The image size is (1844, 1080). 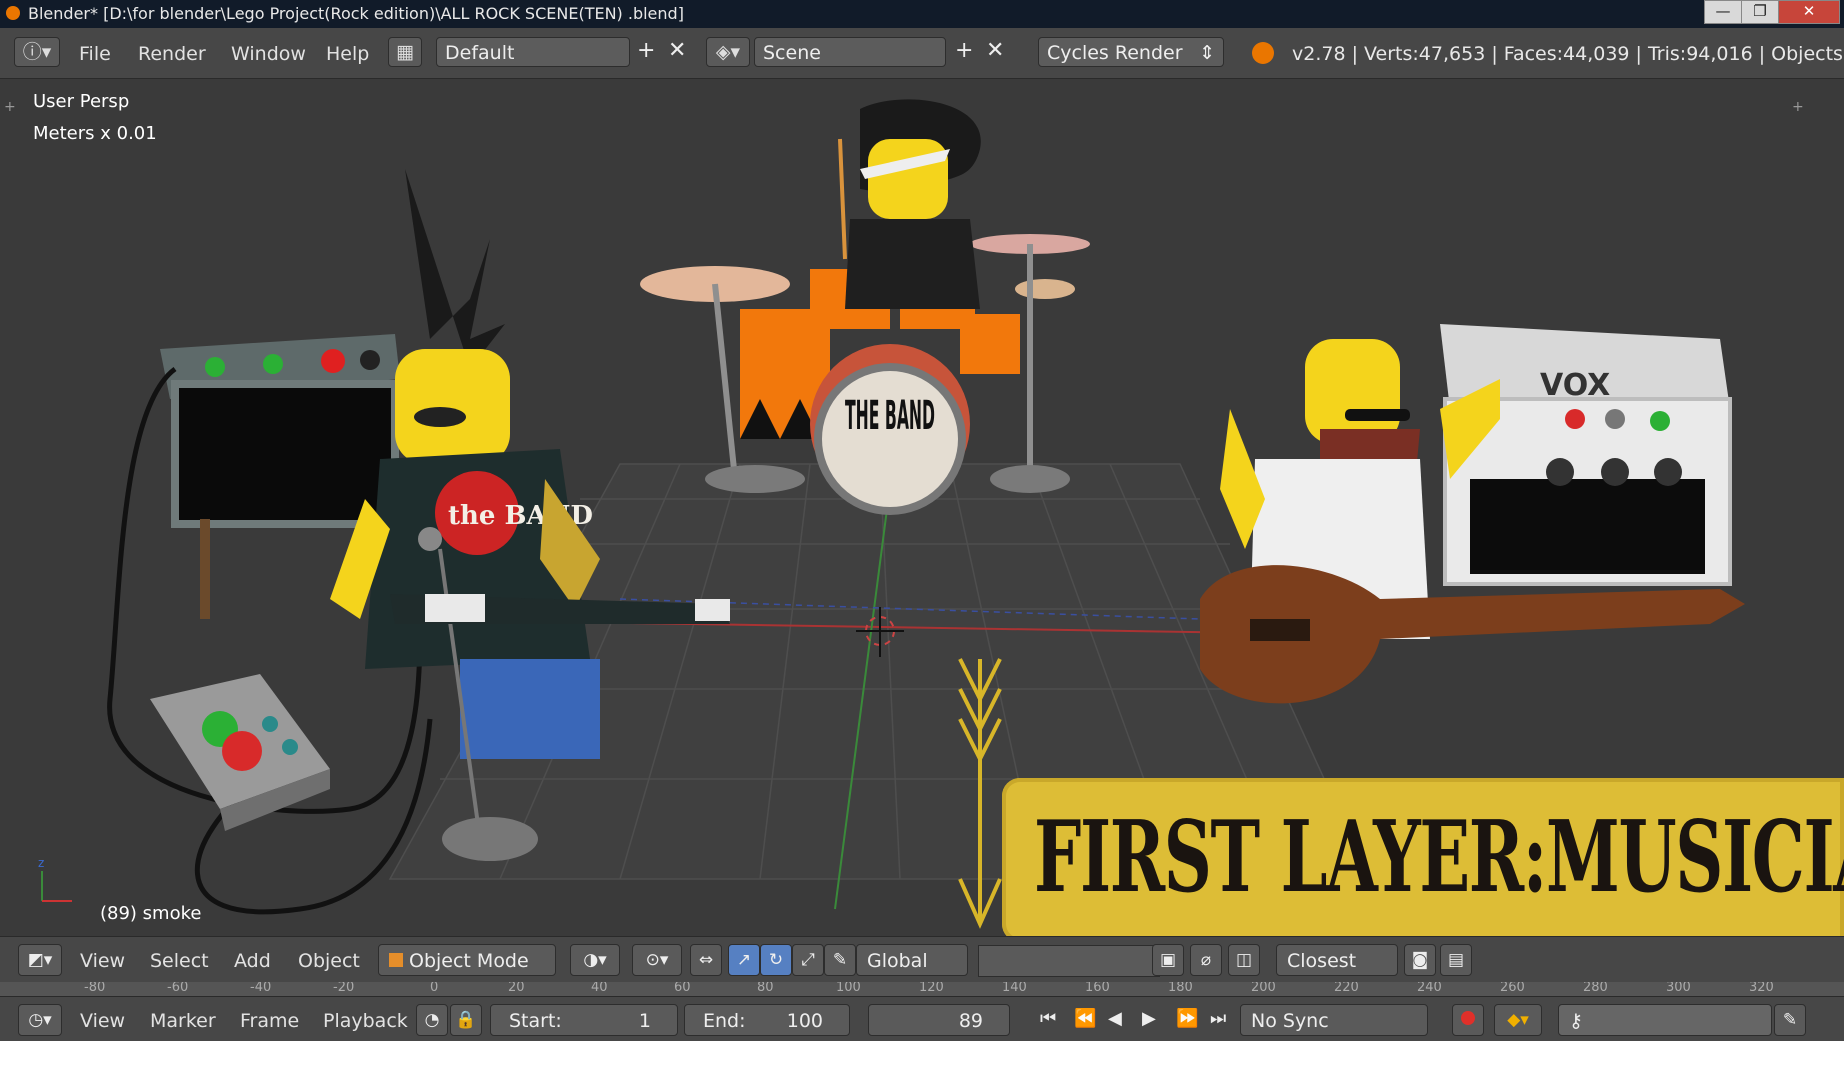 I want to click on ruler-tick: 300, so click(x=1678, y=988).